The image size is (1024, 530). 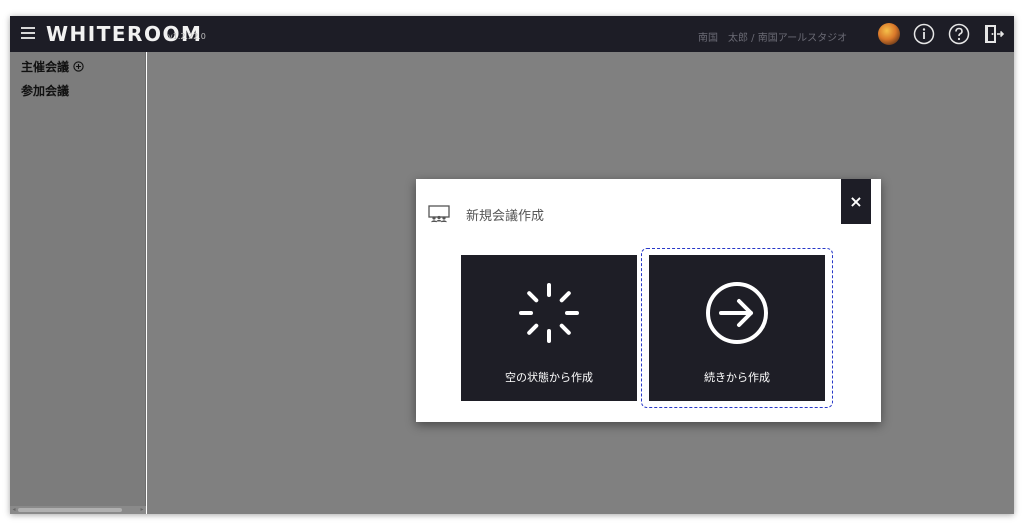 I want to click on help-icon, so click(x=959, y=34).